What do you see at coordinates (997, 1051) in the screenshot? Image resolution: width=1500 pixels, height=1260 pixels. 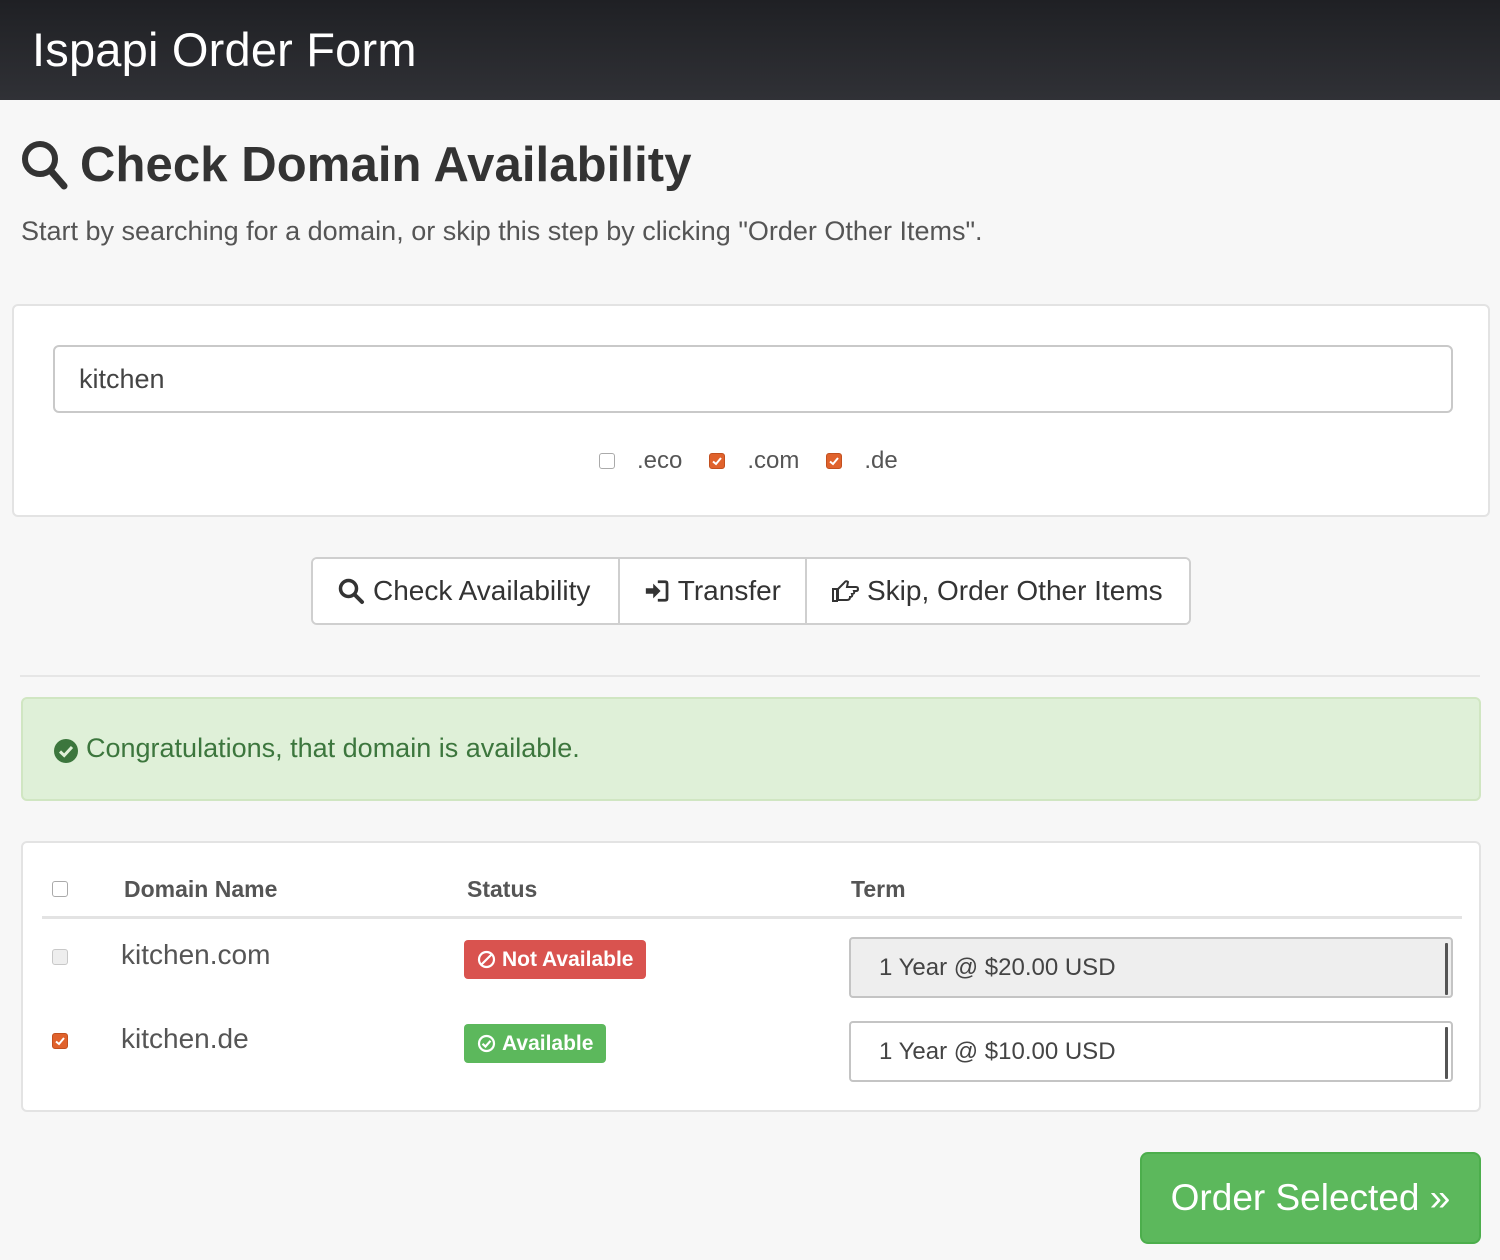 I see `term-value: 1 Year @ $10.00 USD` at bounding box center [997, 1051].